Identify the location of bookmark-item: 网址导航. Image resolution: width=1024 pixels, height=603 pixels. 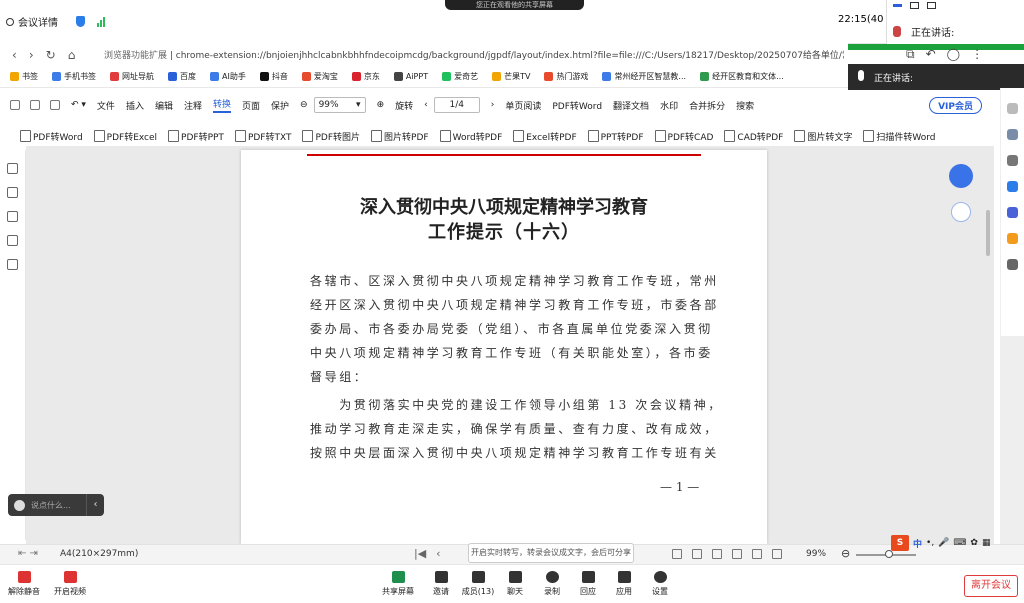
(132, 76).